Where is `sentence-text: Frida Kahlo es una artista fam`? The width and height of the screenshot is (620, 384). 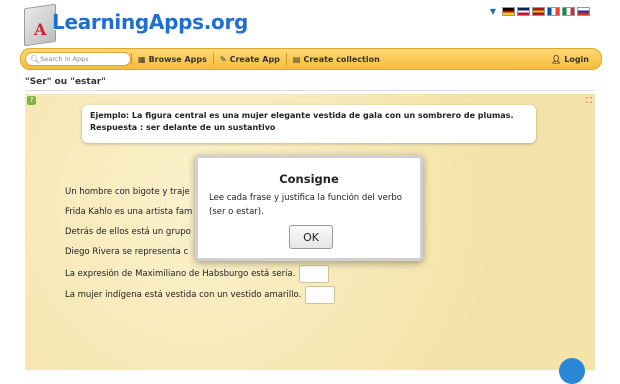 sentence-text: Frida Kahlo es una artista fam is located at coordinates (129, 212).